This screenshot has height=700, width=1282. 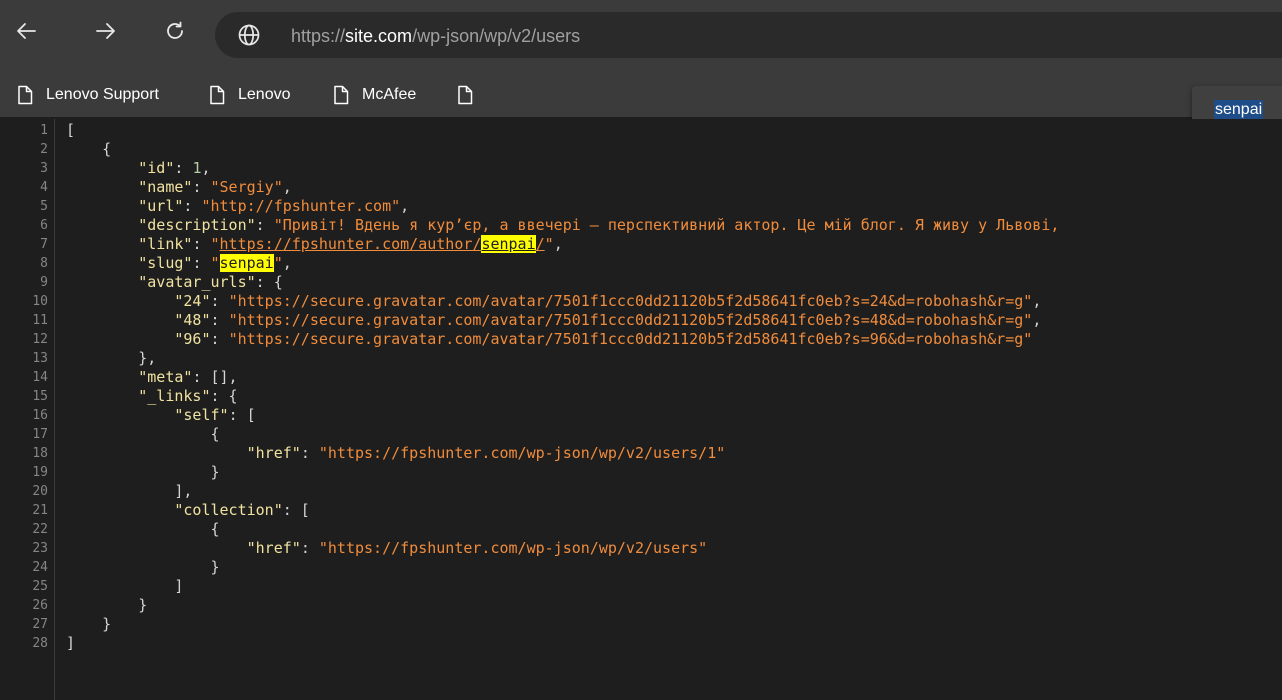 I want to click on line-number: 6, so click(x=44, y=225).